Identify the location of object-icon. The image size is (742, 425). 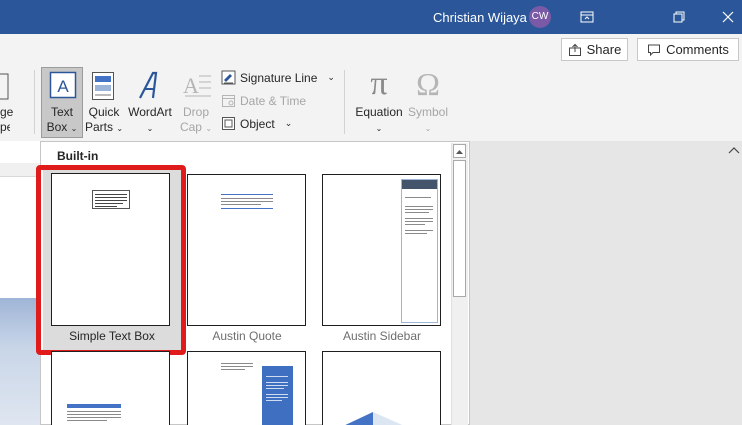
(228, 123).